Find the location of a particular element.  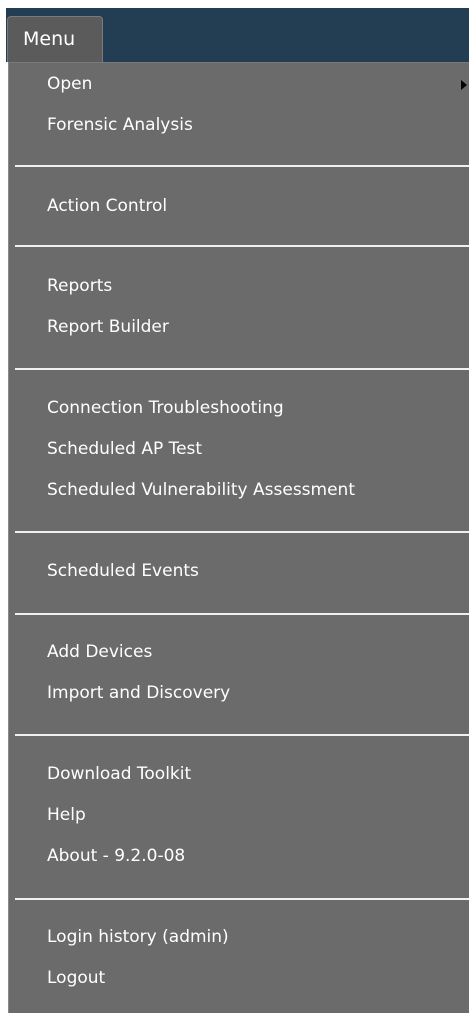

menu-item-label: Report Builder is located at coordinates (108, 327).